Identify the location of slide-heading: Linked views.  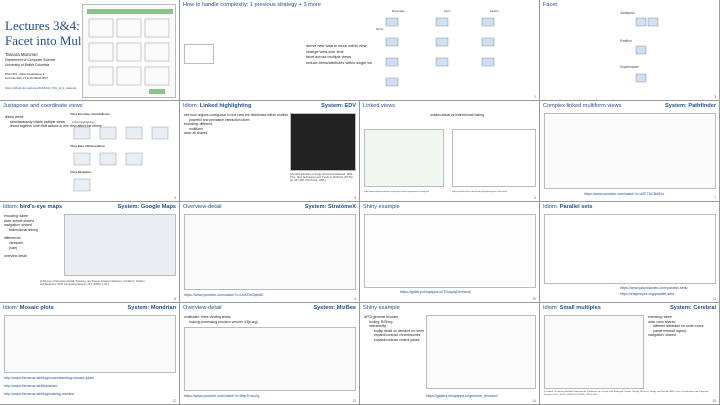
(379, 106).